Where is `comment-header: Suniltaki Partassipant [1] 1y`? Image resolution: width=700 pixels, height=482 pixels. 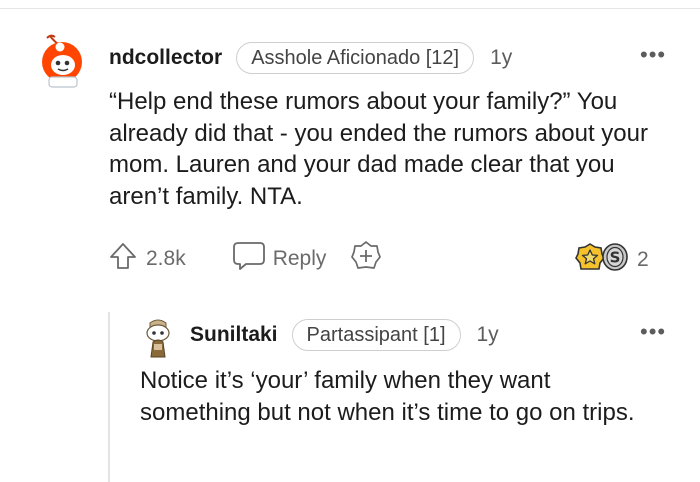 comment-header: Suniltaki Partassipant [1] 1y is located at coordinates (344, 335).